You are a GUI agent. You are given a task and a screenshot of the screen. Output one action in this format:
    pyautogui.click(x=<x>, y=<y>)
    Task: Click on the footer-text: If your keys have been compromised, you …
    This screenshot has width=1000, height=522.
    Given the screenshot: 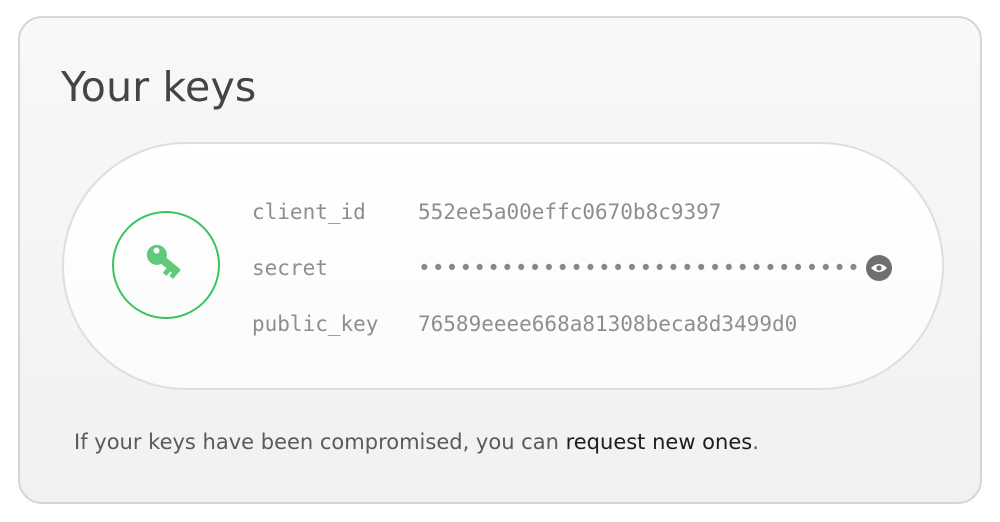 What is the action you would take?
    pyautogui.click(x=320, y=442)
    